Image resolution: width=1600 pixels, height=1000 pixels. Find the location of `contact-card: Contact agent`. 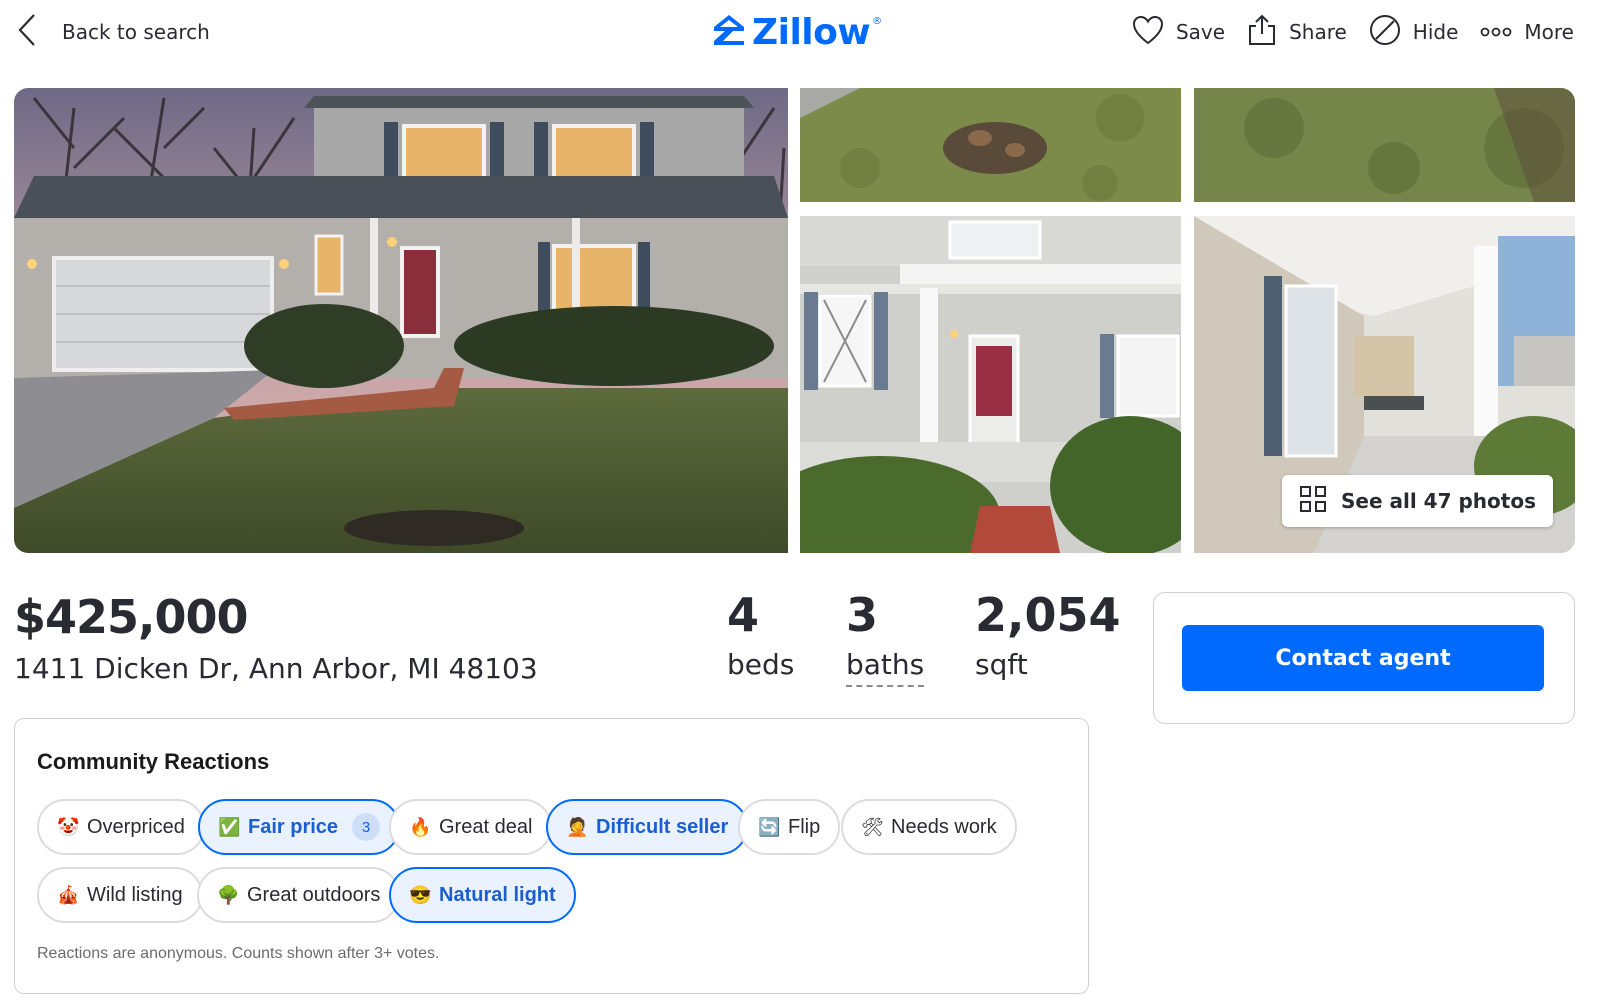

contact-card: Contact agent is located at coordinates (1364, 658).